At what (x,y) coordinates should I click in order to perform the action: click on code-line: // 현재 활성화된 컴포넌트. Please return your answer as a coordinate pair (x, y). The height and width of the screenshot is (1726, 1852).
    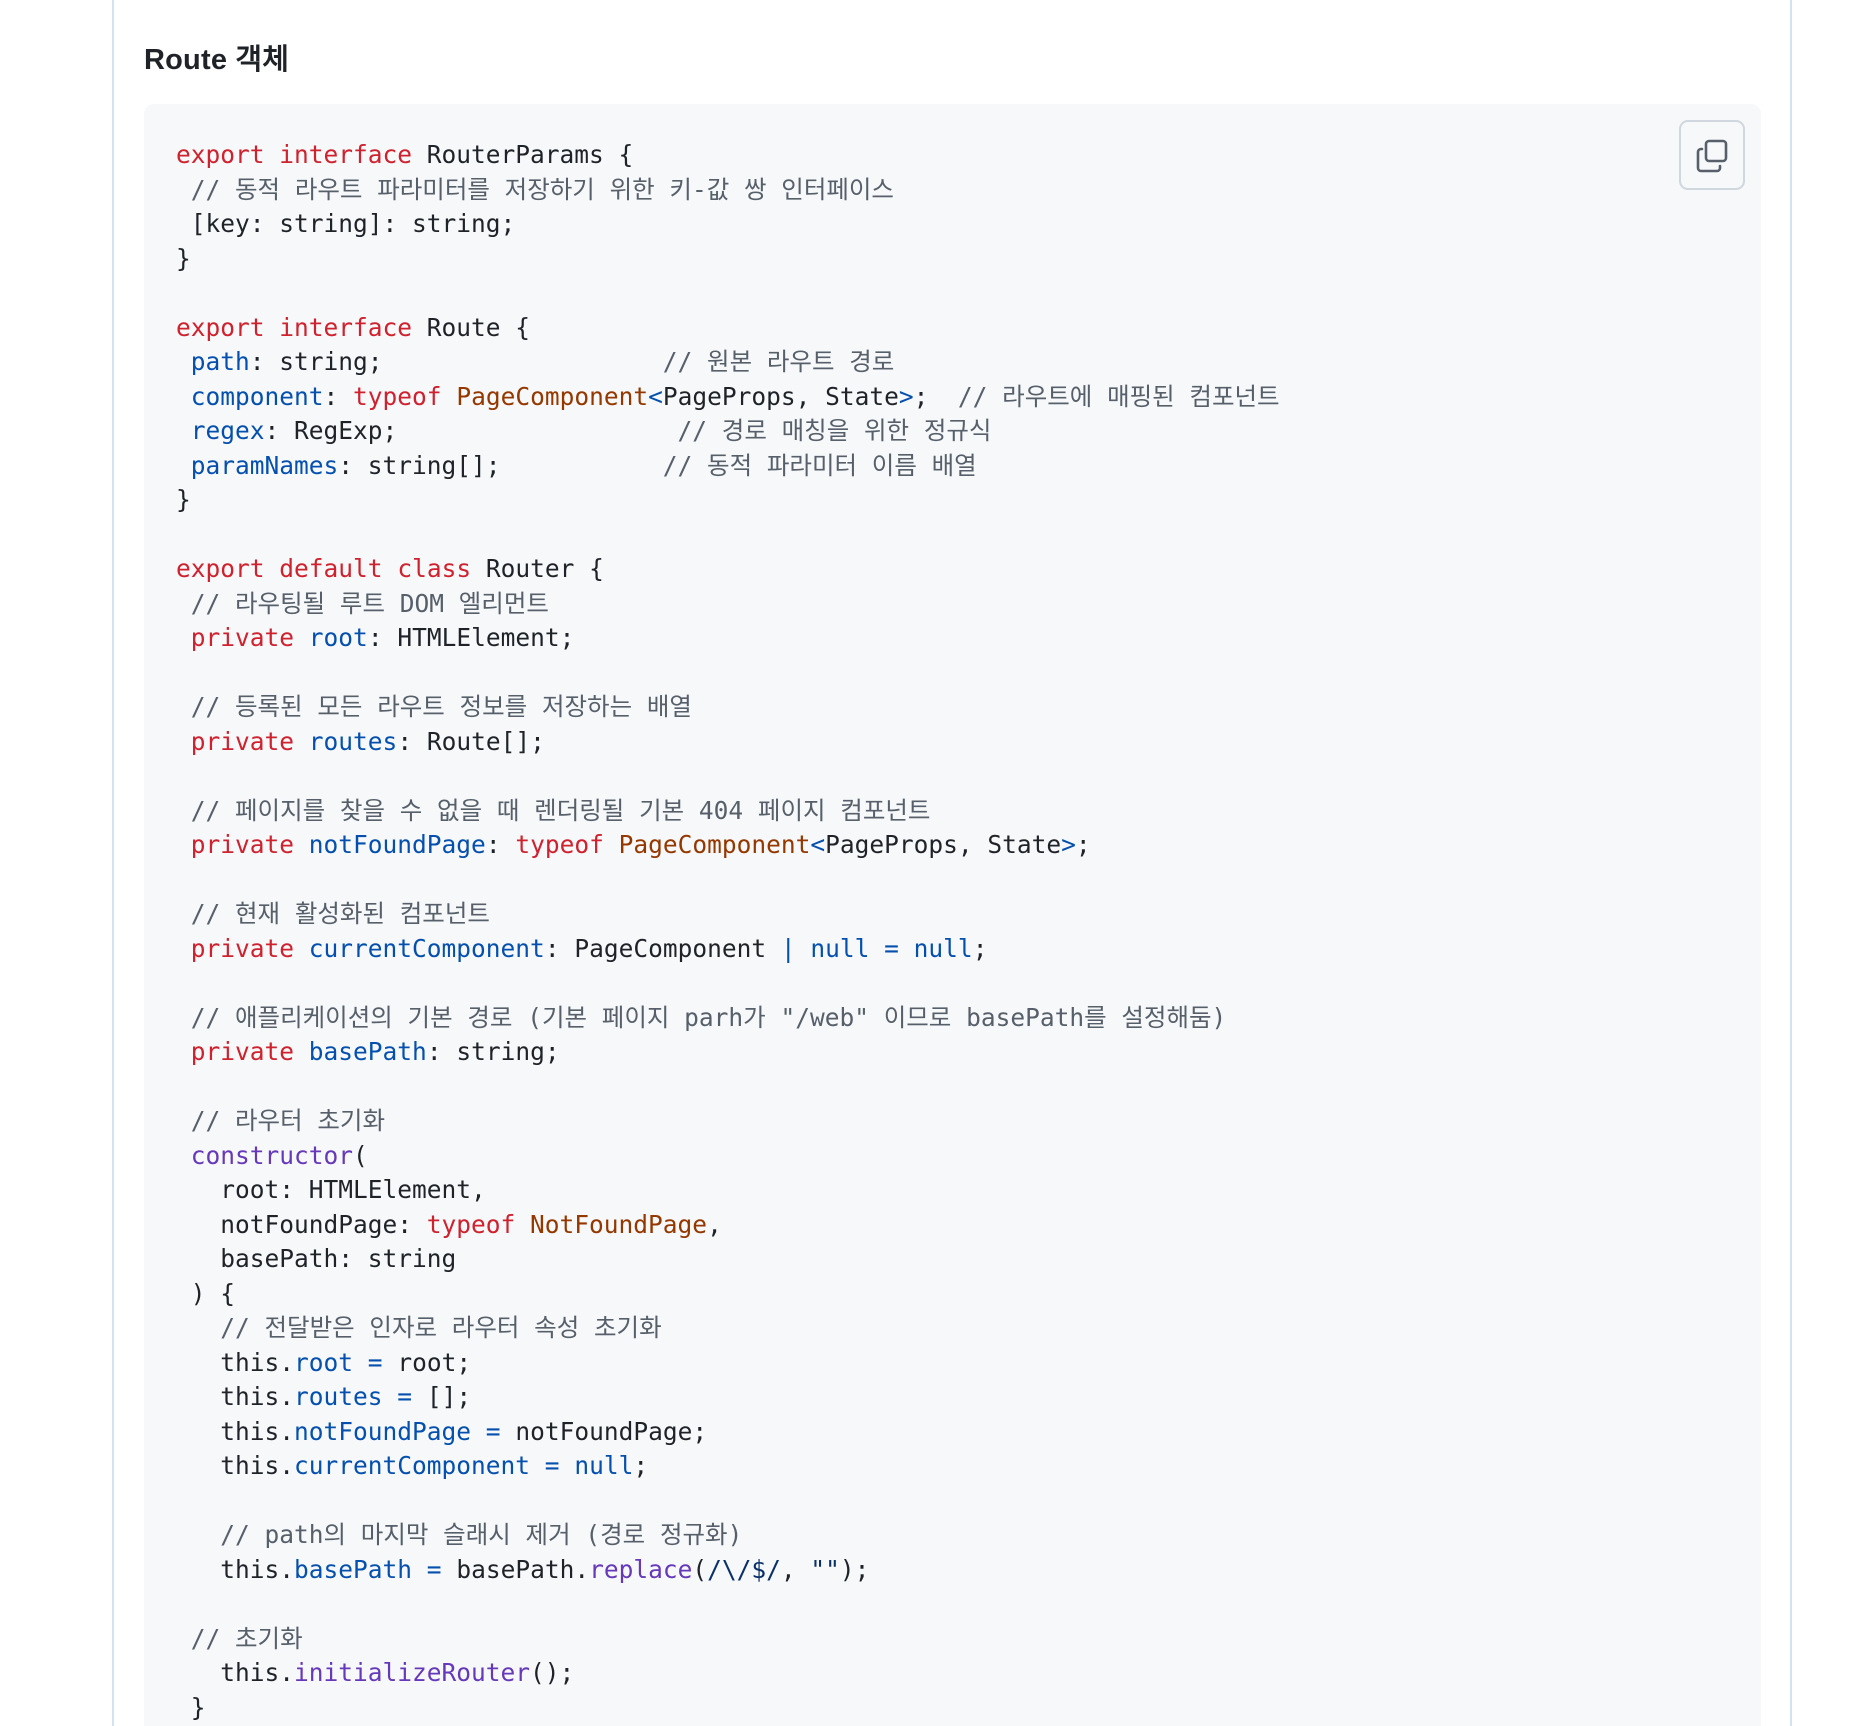
    Looking at the image, I should click on (728, 914).